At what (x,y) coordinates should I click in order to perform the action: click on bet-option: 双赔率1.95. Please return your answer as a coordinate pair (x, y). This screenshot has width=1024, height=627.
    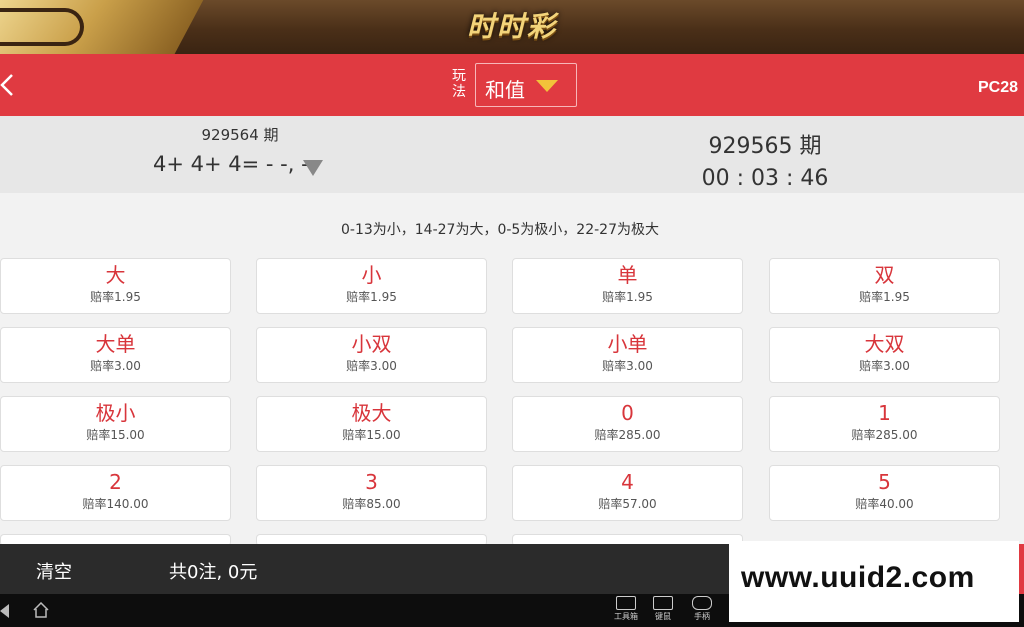
    Looking at the image, I should click on (884, 286).